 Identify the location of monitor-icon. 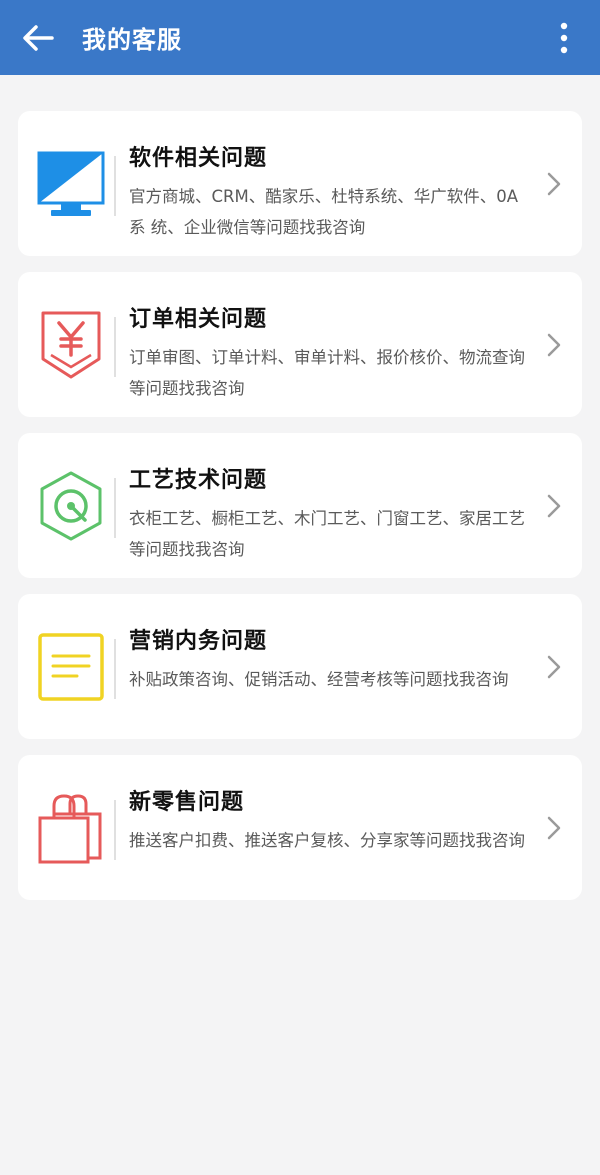
(71, 183).